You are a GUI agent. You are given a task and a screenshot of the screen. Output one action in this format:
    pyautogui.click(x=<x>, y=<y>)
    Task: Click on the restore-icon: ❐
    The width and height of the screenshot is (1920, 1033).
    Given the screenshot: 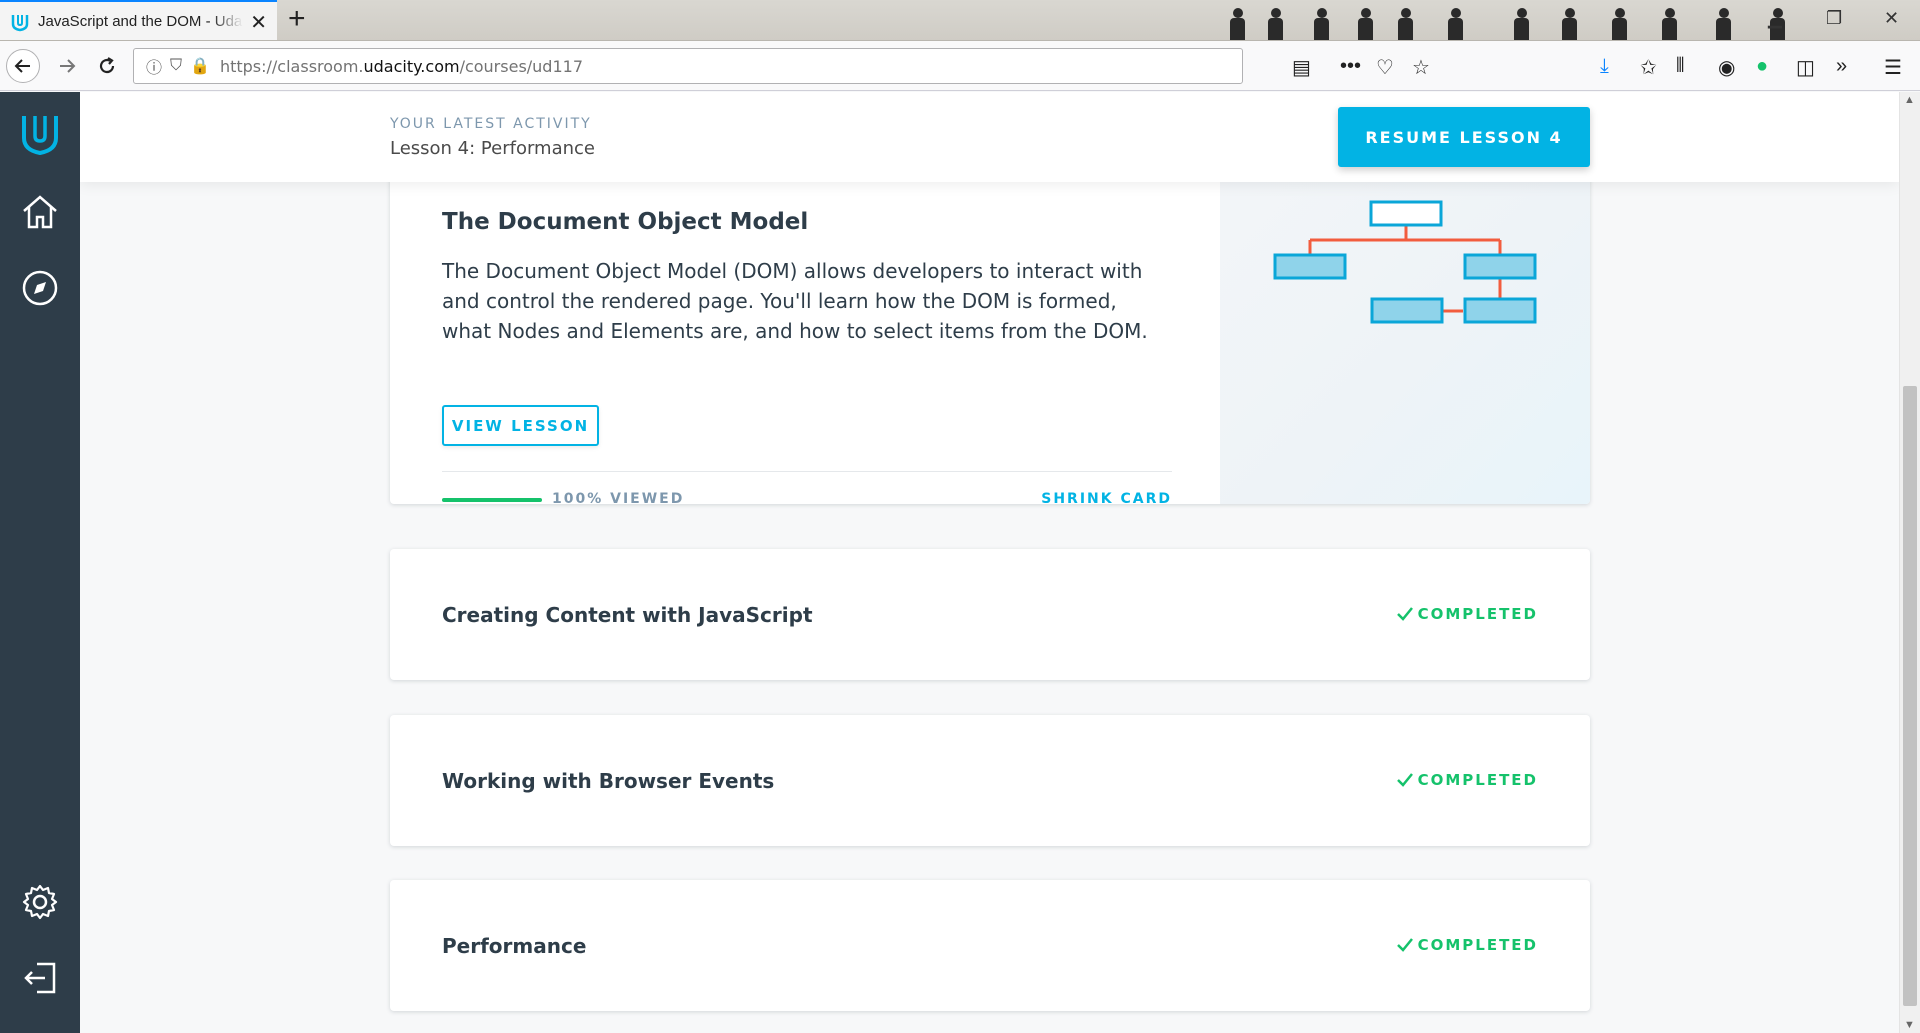 What is the action you would take?
    pyautogui.click(x=1834, y=18)
    